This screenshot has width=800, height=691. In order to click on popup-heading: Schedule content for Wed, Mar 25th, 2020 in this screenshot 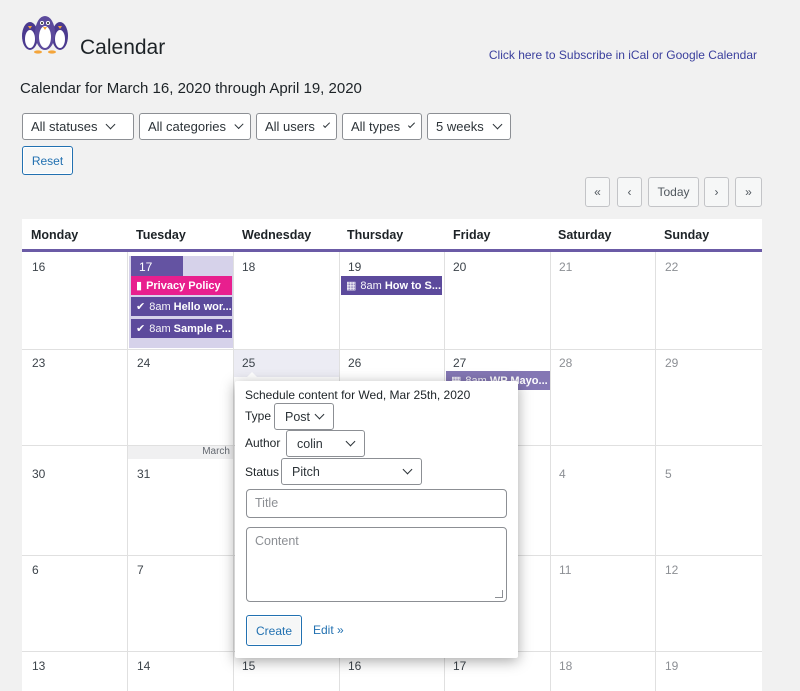, I will do `click(358, 395)`.